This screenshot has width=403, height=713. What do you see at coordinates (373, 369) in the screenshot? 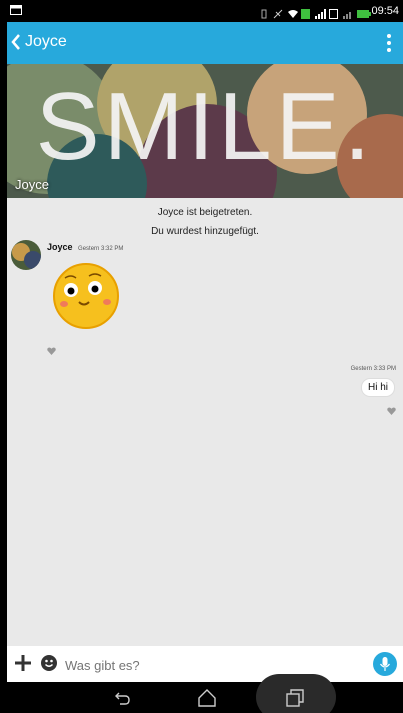
I see `outgoing-timestamp: Gestern 3:33 PM` at bounding box center [373, 369].